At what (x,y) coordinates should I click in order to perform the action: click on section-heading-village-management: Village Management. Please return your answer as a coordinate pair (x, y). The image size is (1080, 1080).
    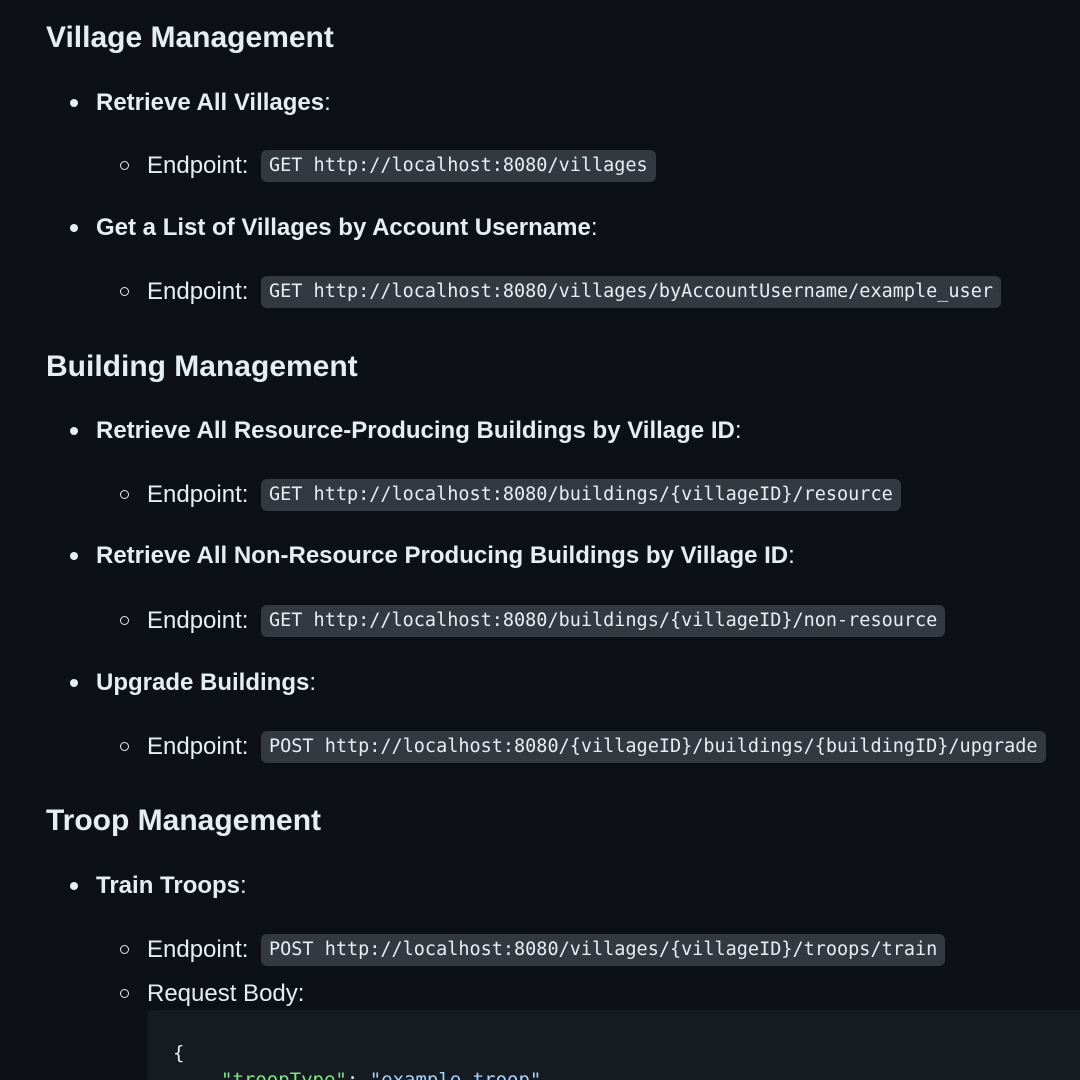
    Looking at the image, I should click on (190, 37).